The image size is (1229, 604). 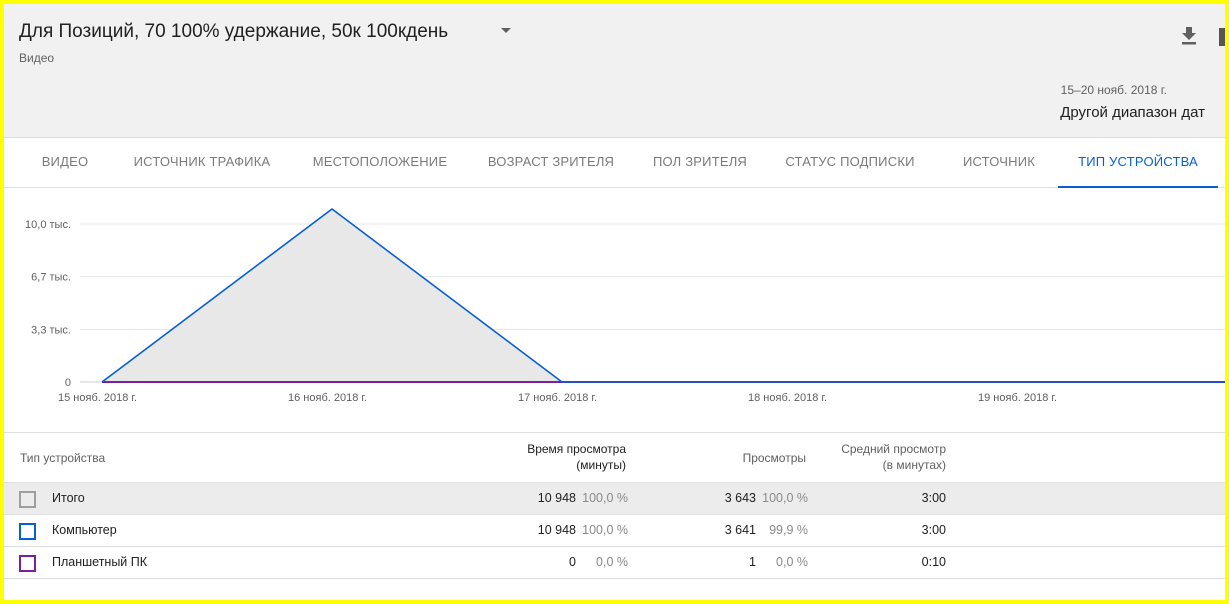 What do you see at coordinates (850, 163) in the screenshot?
I see `tab-subscription-status: СТАТУС ПОДПИСКИ` at bounding box center [850, 163].